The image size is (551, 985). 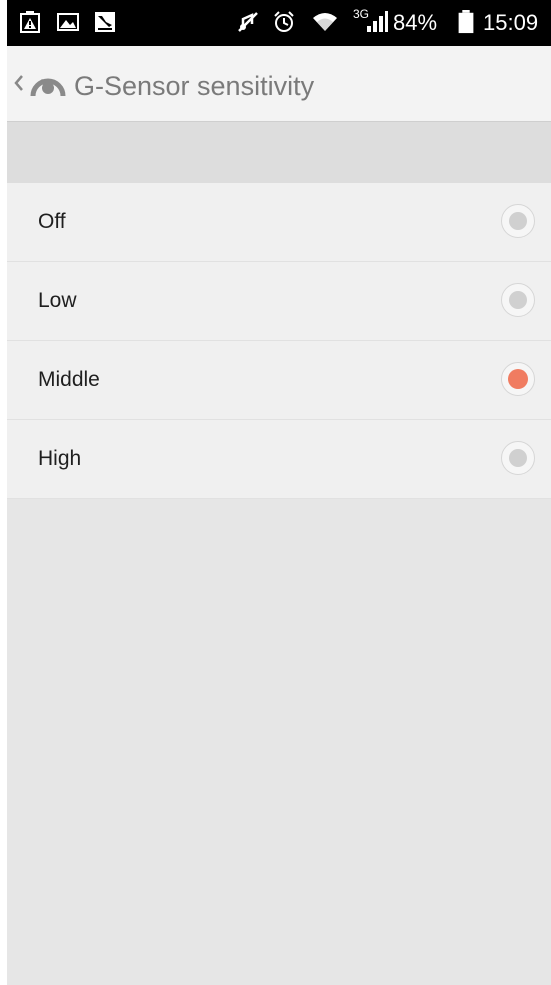 I want to click on option-label: Middle, so click(x=69, y=379).